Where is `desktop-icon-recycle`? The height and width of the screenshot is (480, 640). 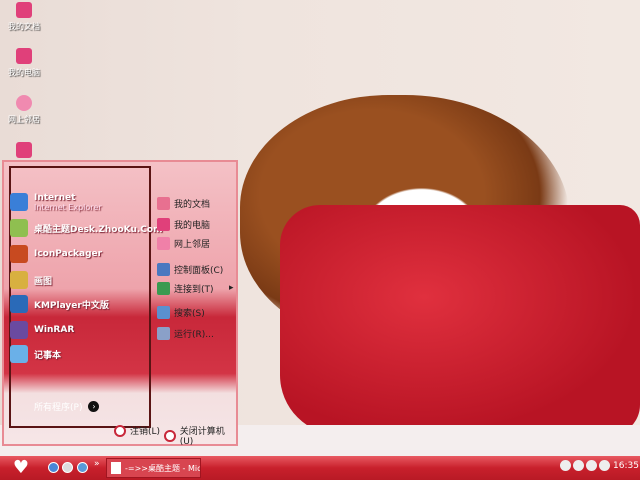 desktop-icon-recycle is located at coordinates (24, 151).